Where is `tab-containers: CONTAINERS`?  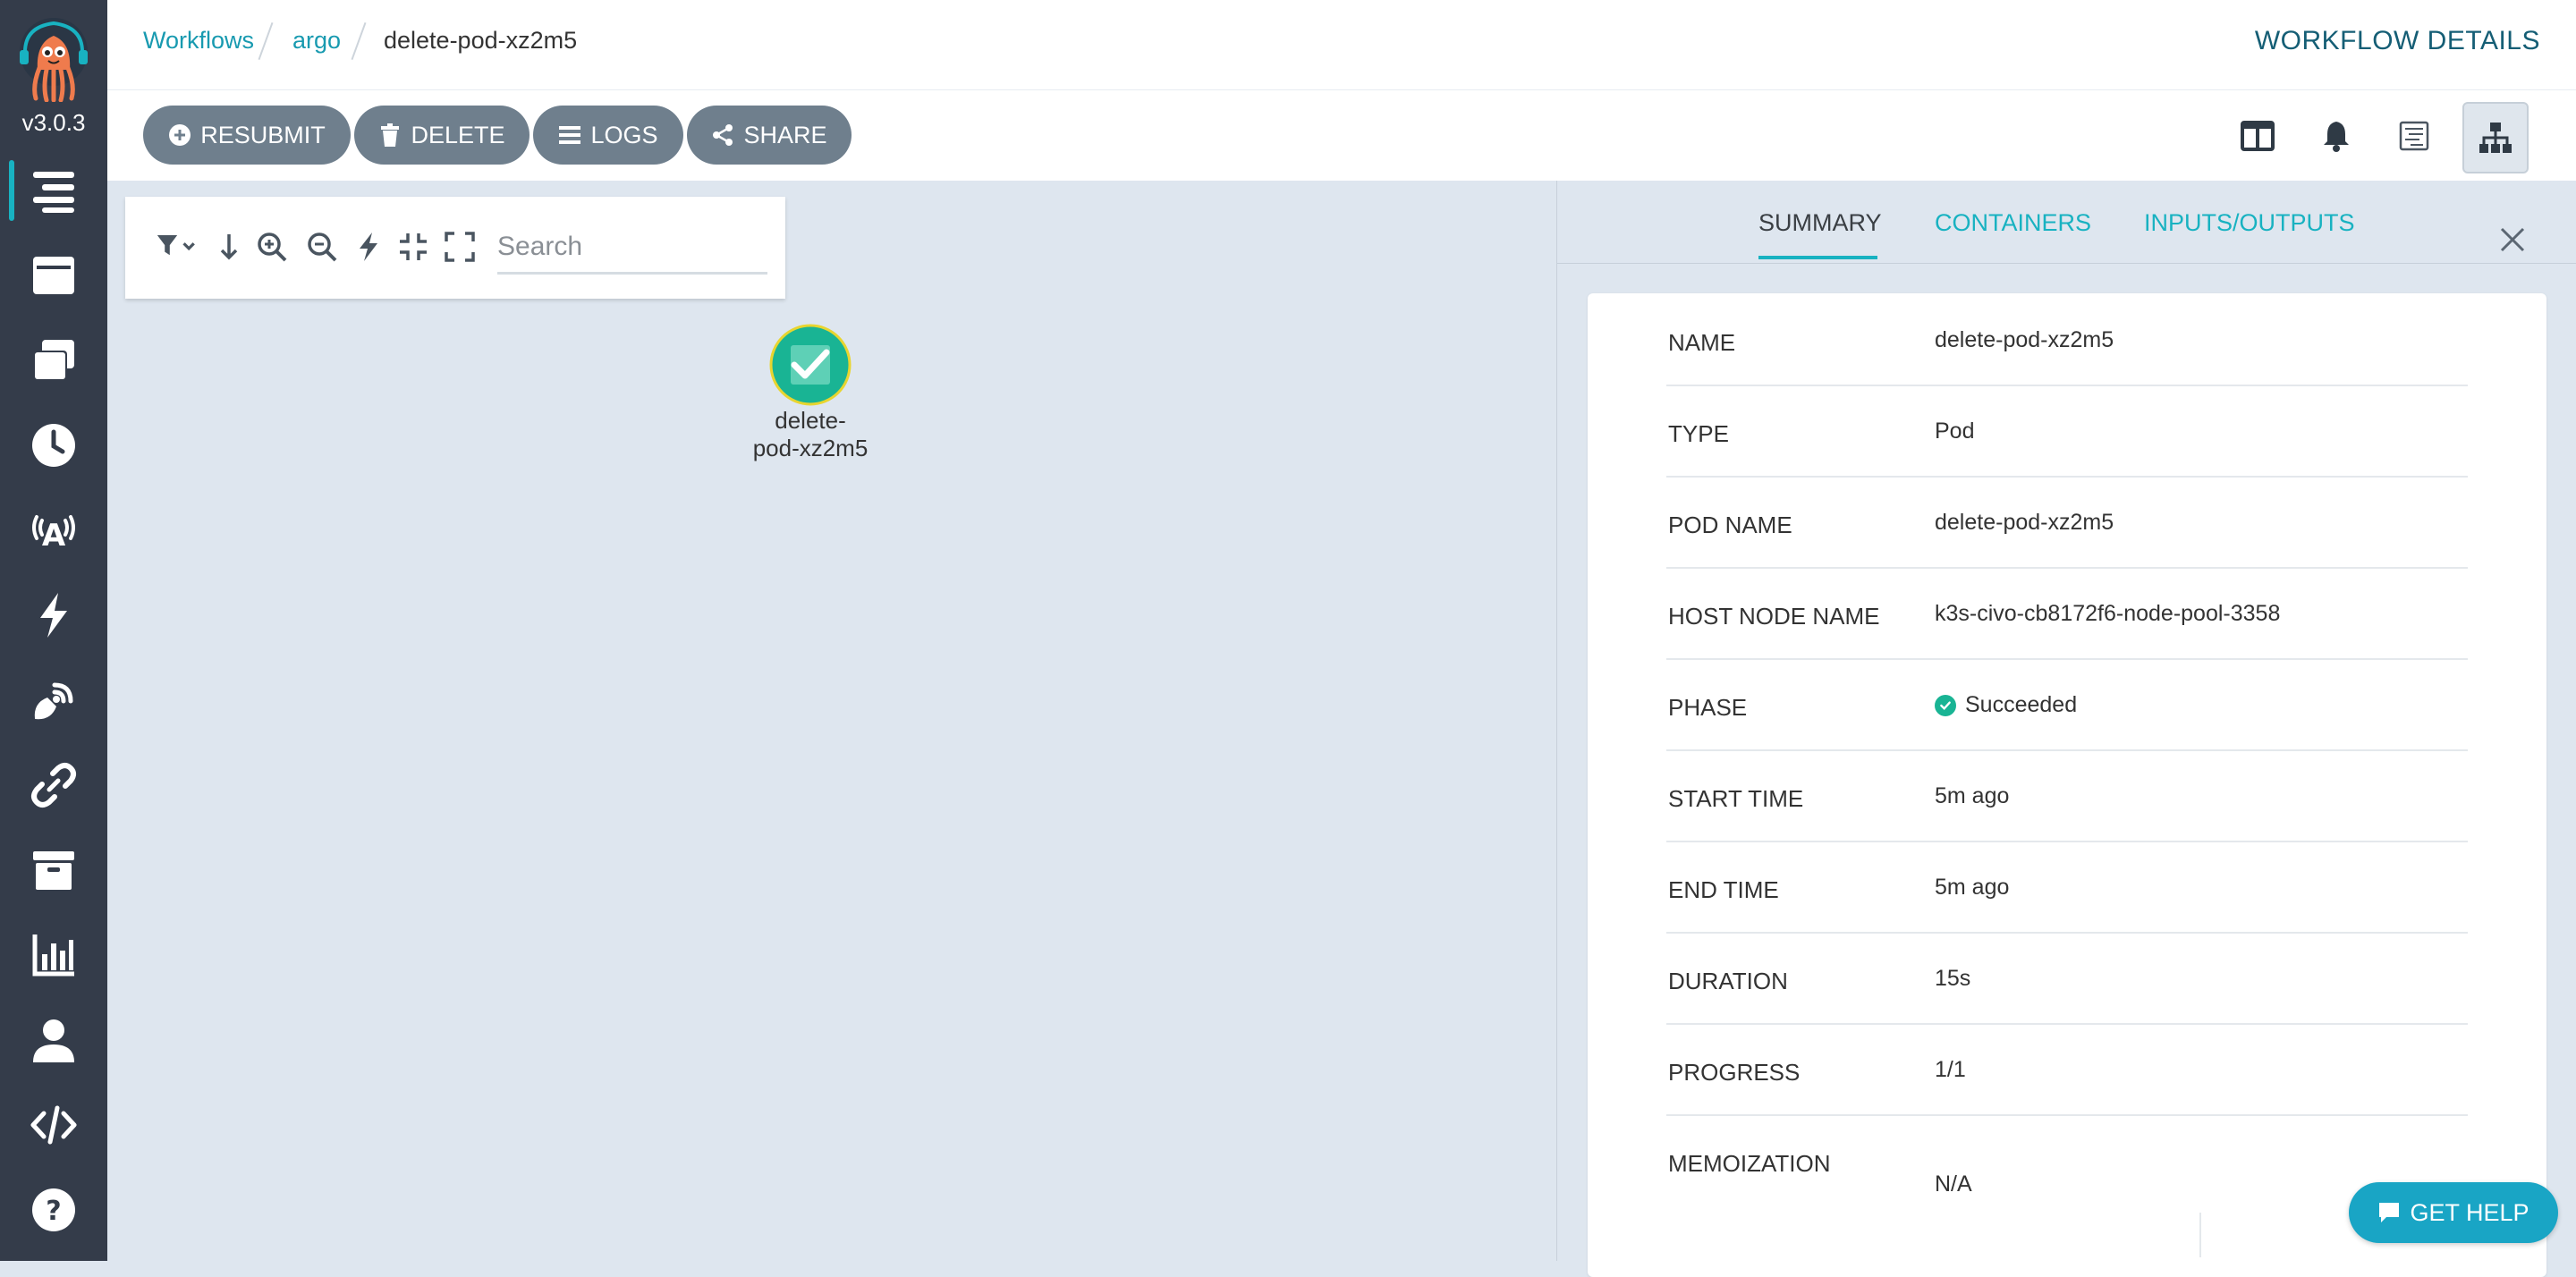
tab-containers: CONTAINERS is located at coordinates (2013, 223).